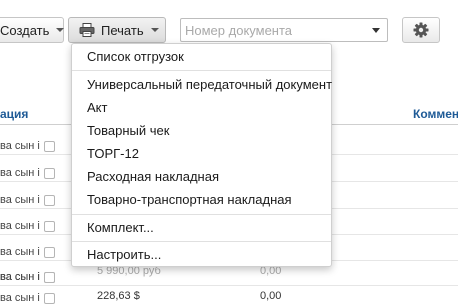 The width and height of the screenshot is (458, 304). Describe the element at coordinates (122, 30) in the screenshot. I see `print-label: Печать` at that location.